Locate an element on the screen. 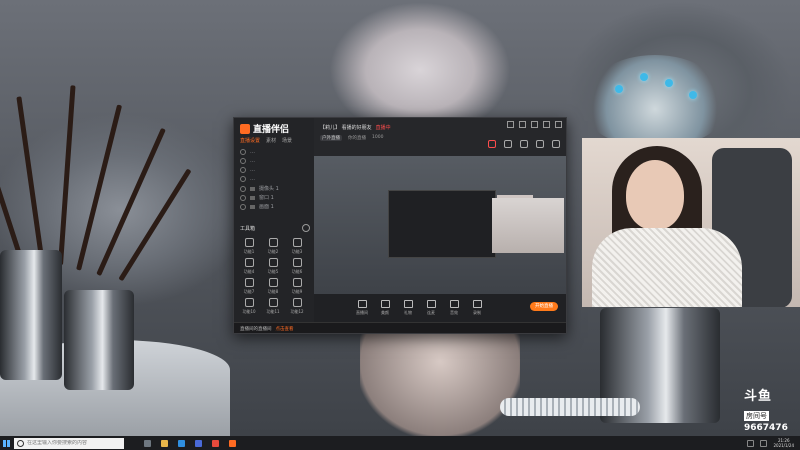 This screenshot has width=800, height=450. toolbar-button: 音效 is located at coordinates (454, 308).